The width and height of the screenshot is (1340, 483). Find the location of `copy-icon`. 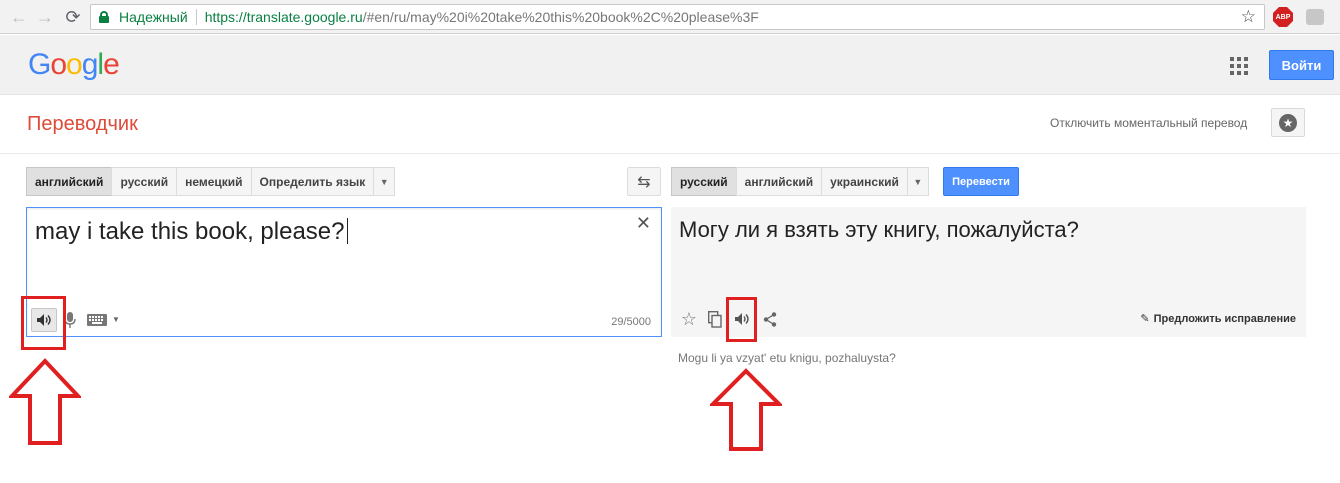

copy-icon is located at coordinates (715, 319).